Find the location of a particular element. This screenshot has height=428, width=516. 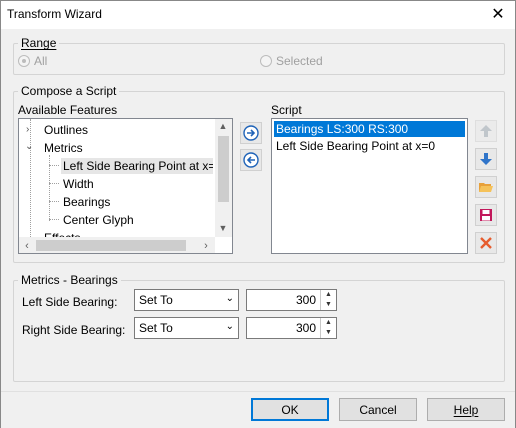

ok-label: OK is located at coordinates (290, 409).